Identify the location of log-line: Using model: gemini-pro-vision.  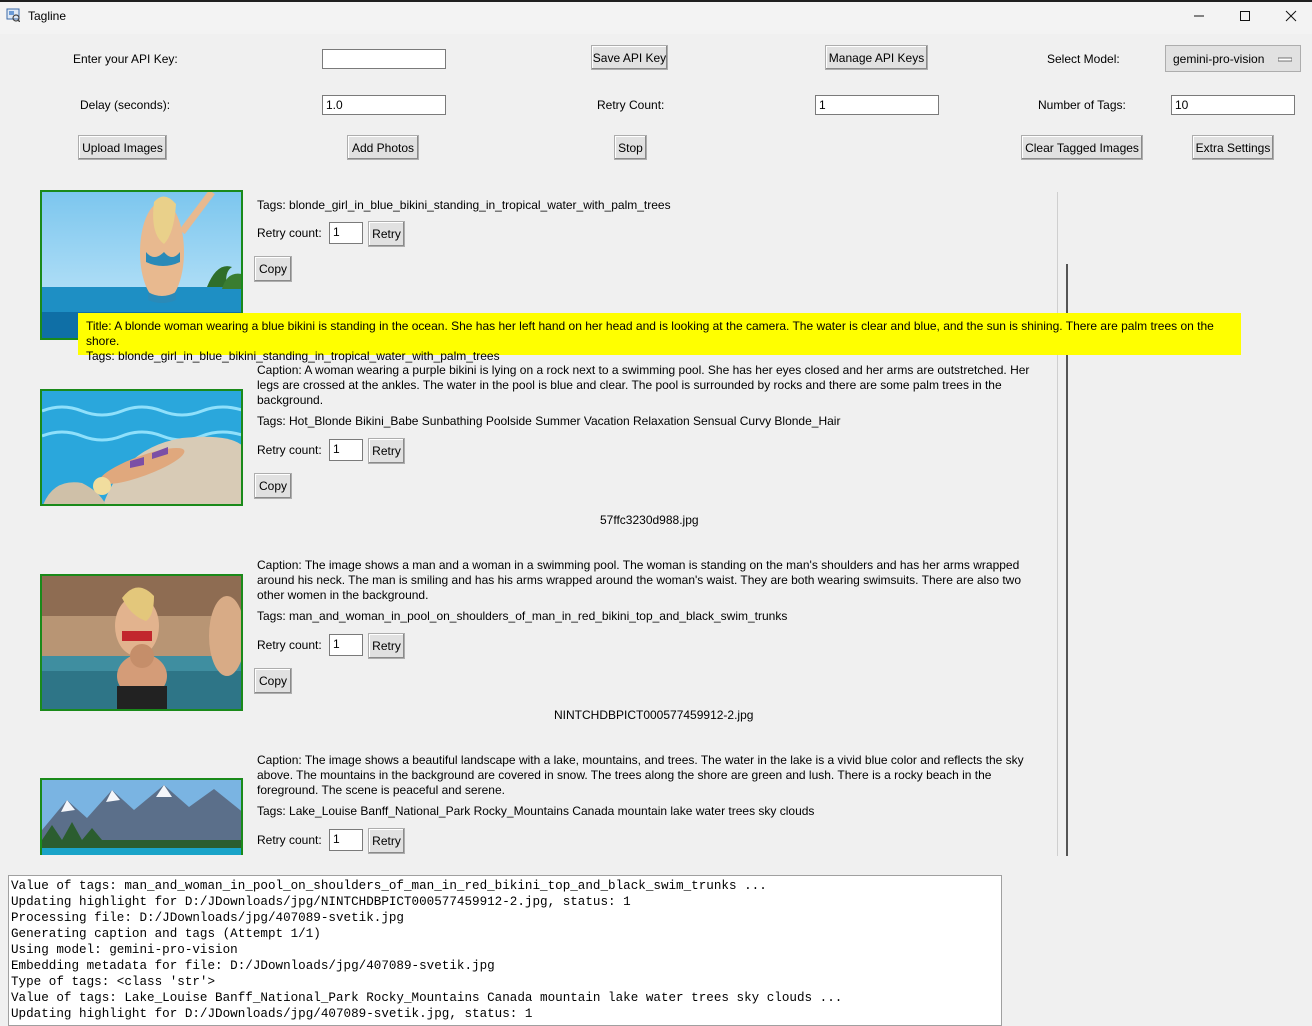
(124, 950).